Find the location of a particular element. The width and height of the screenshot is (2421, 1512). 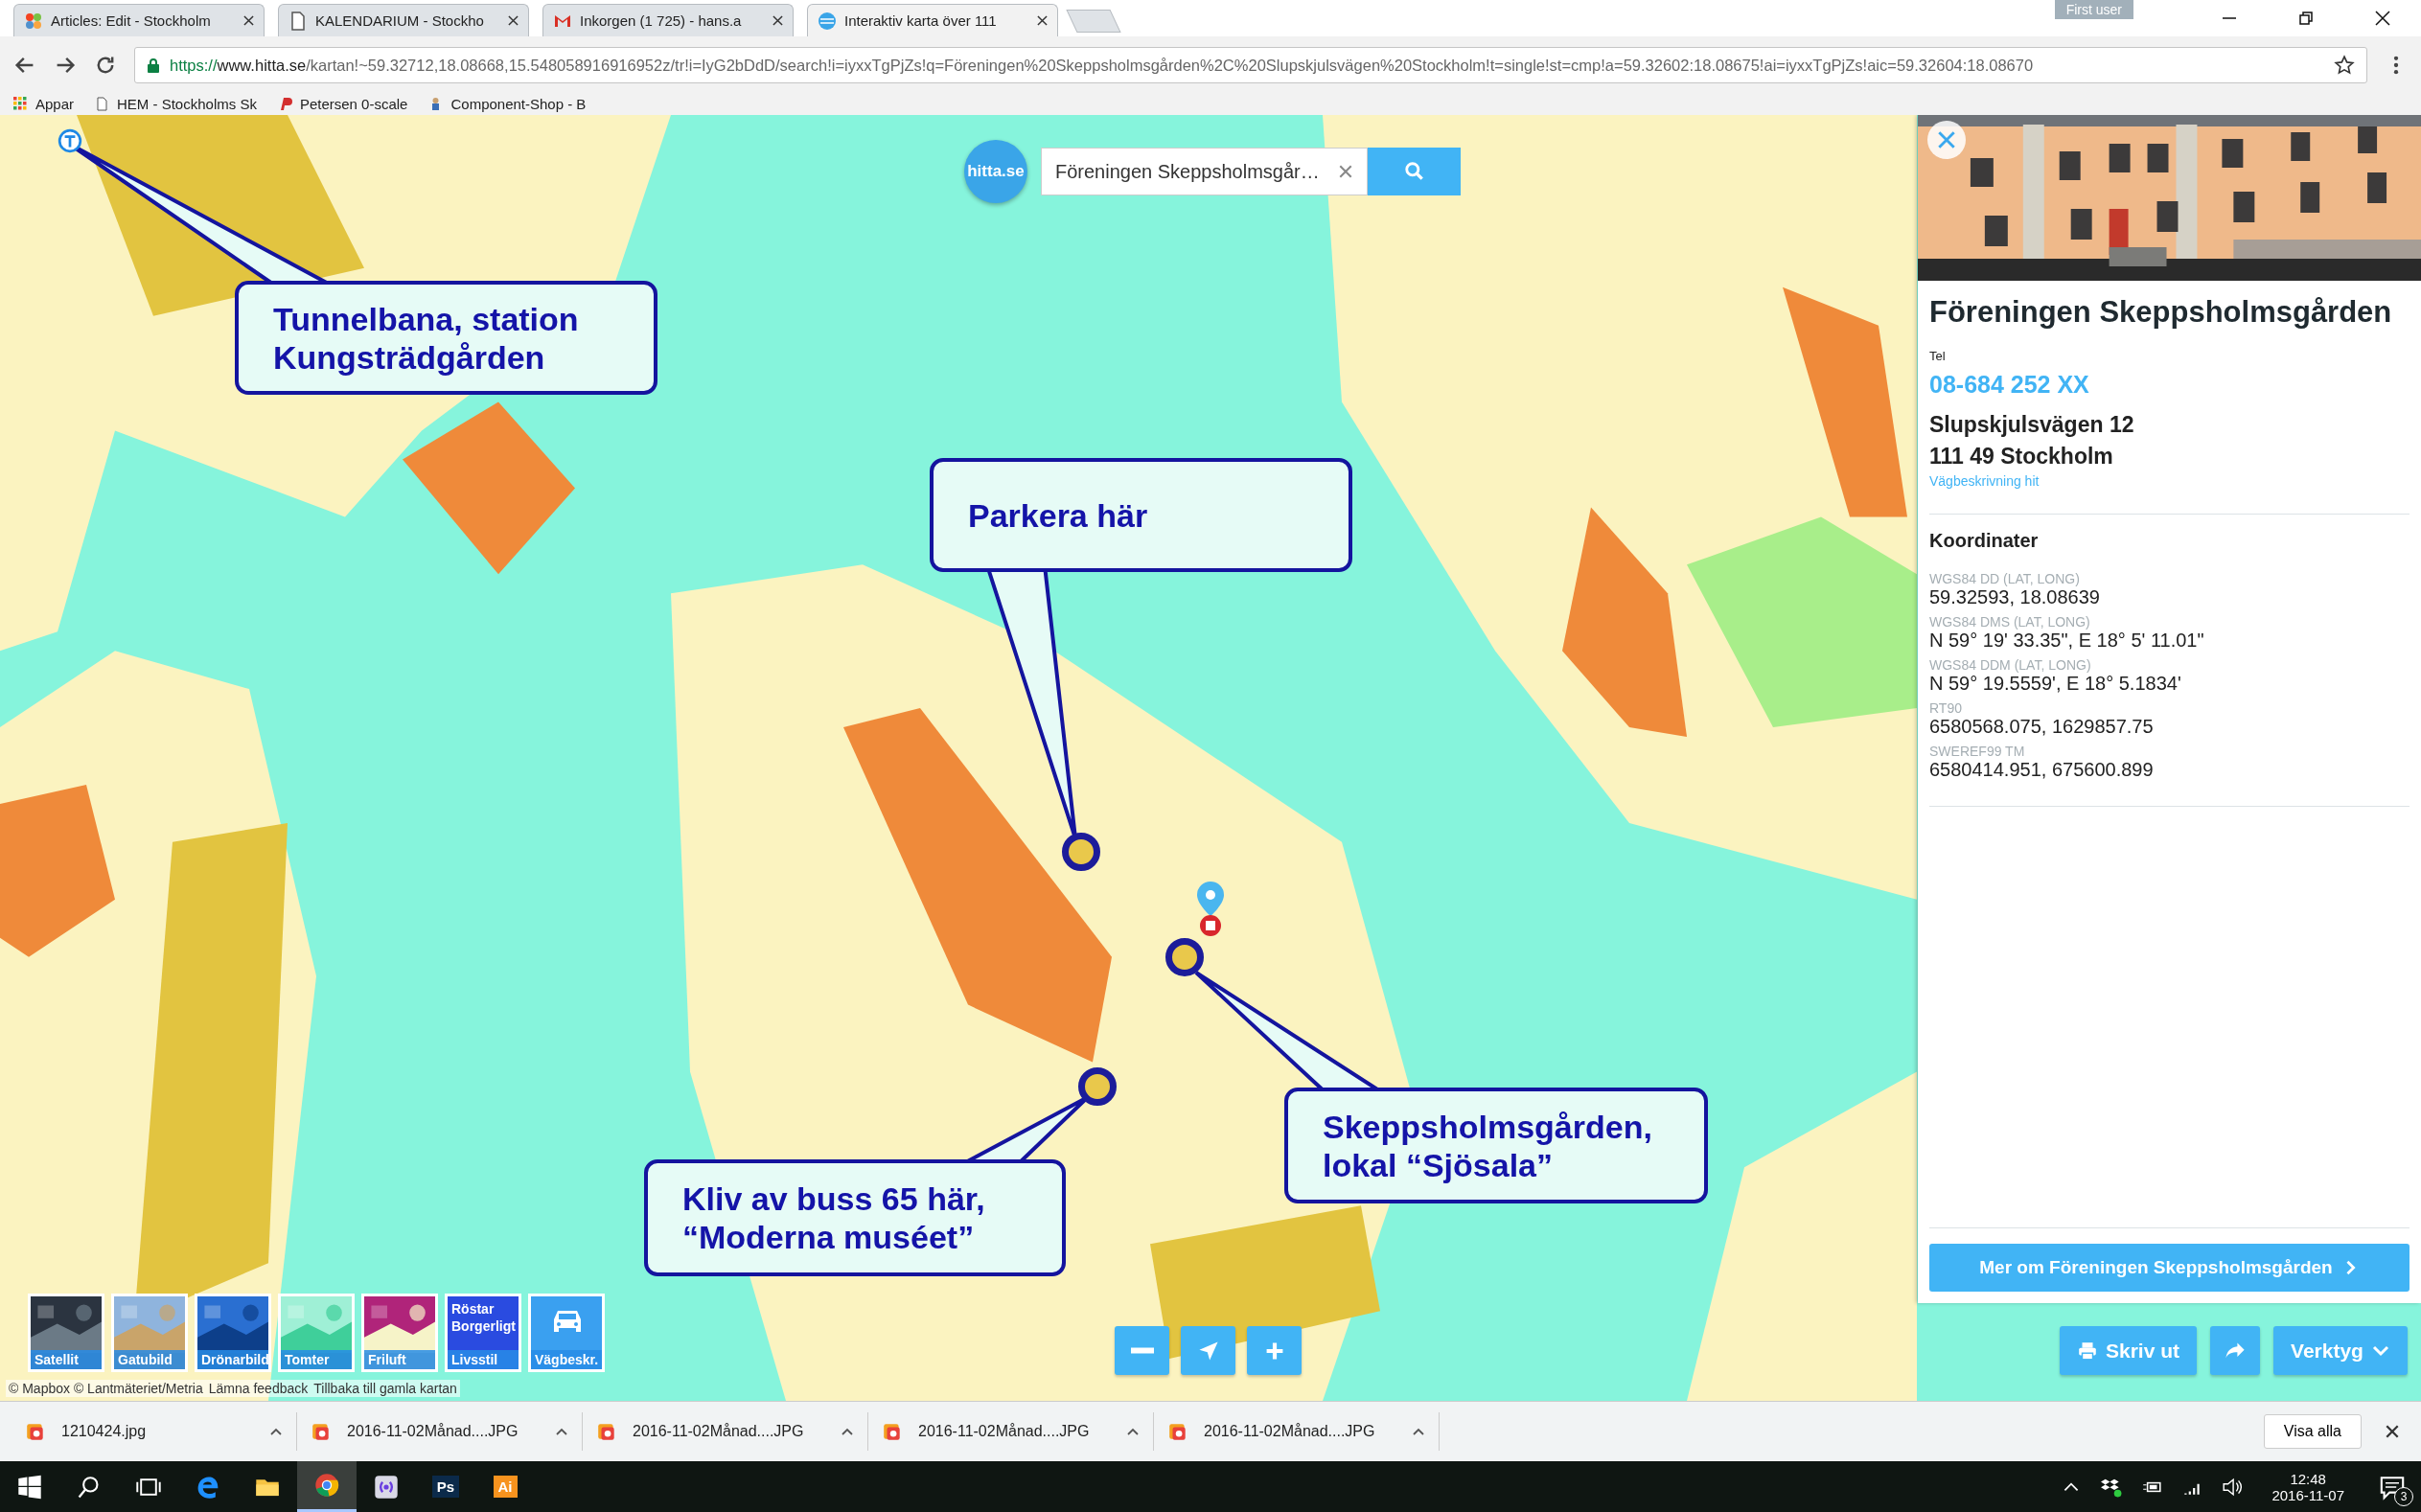

coordinate-label: SWEREF99 TM is located at coordinates (1977, 751).